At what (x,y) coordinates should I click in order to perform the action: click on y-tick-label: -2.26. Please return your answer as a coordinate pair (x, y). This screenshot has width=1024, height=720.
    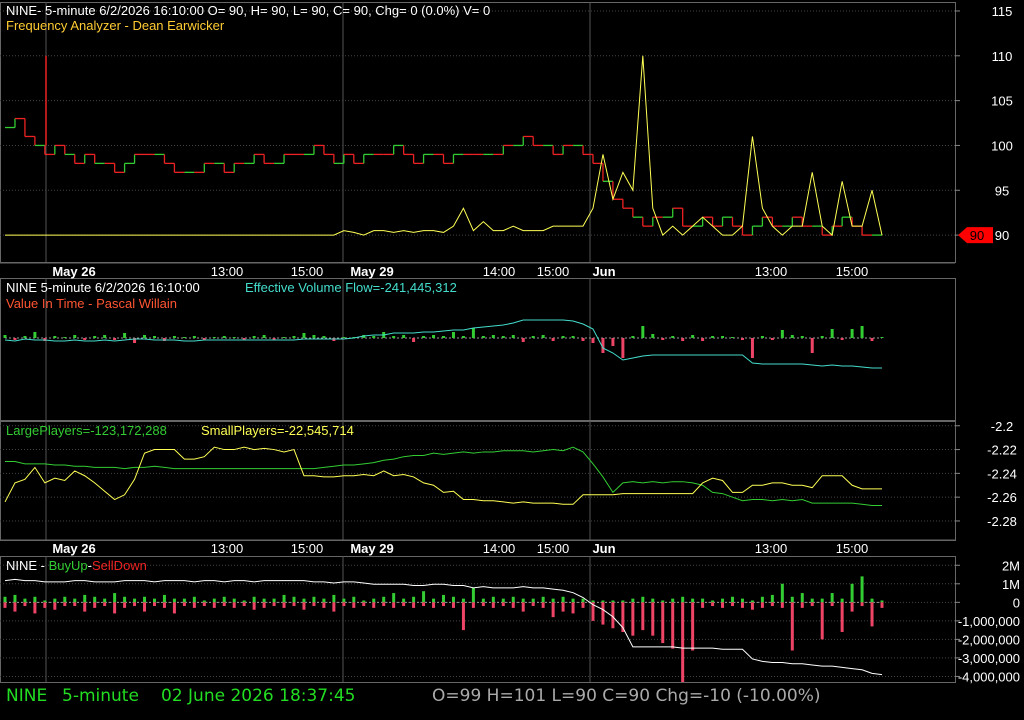
    Looking at the image, I should click on (1002, 497).